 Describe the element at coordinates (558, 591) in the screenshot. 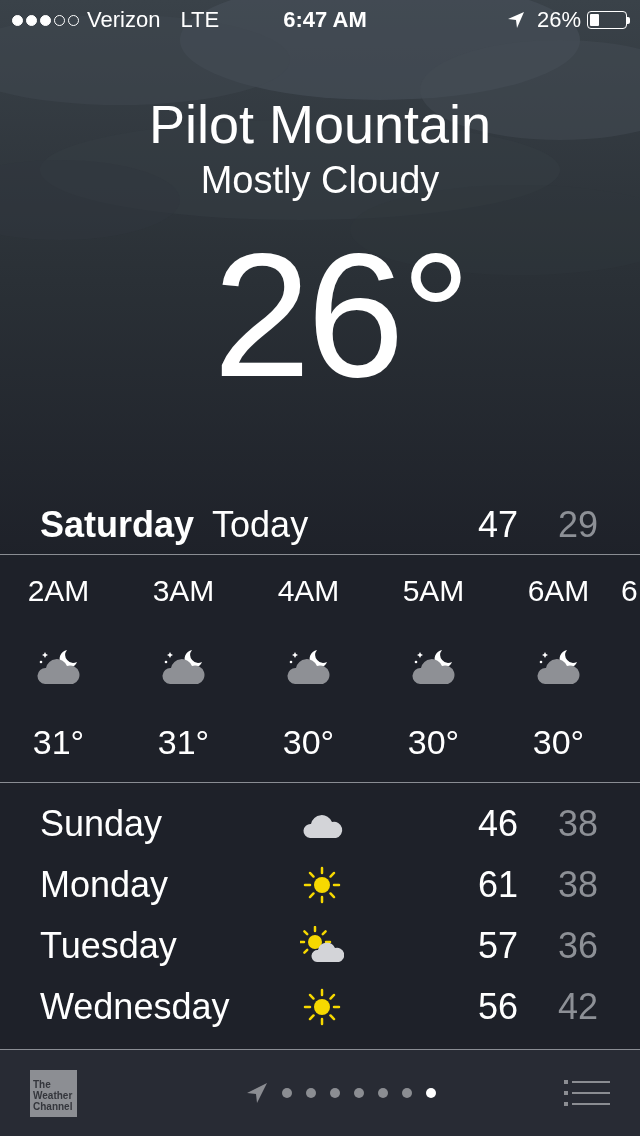

I see `hour-label: 6AM` at that location.